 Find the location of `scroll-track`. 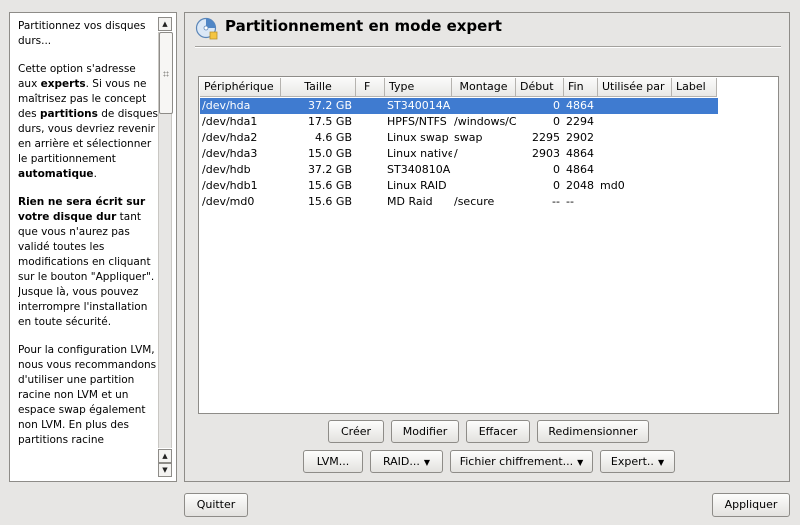

scroll-track is located at coordinates (165, 240).